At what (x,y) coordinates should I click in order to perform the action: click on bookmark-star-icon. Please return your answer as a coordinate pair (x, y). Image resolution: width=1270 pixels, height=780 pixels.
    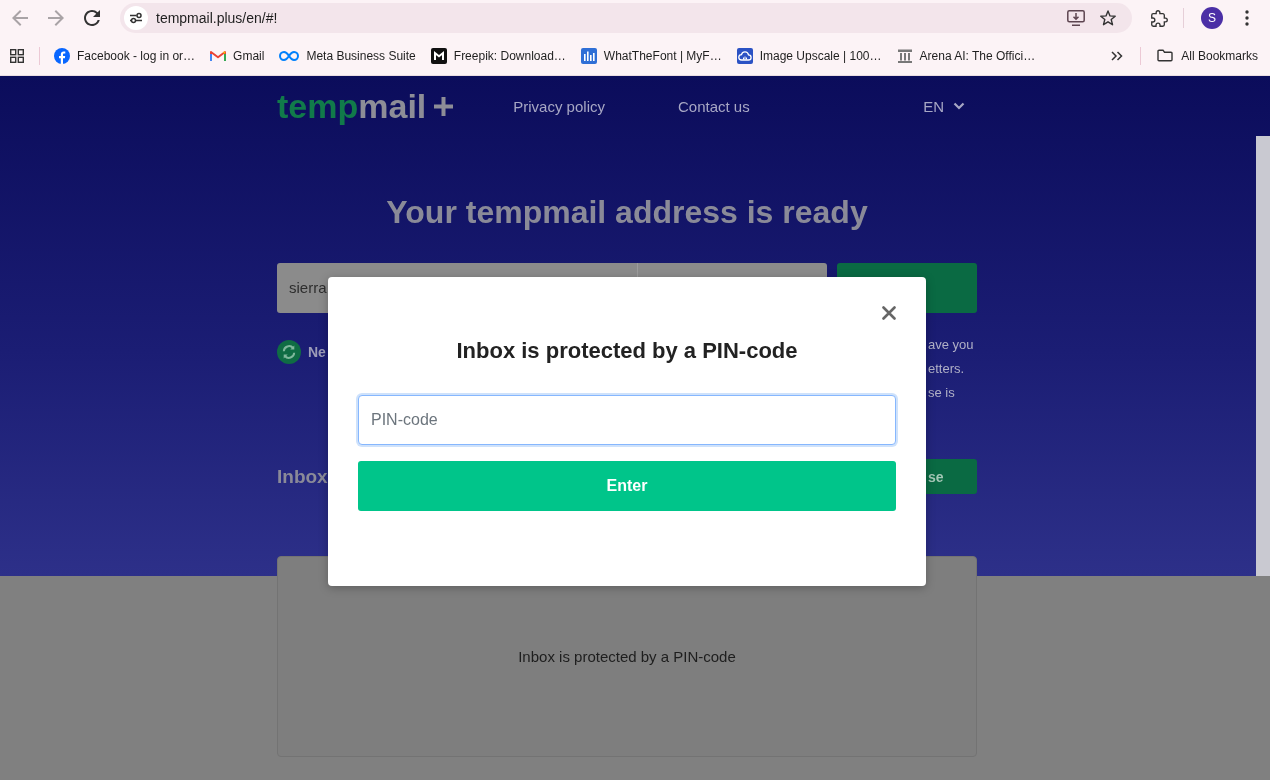
    Looking at the image, I should click on (1108, 18).